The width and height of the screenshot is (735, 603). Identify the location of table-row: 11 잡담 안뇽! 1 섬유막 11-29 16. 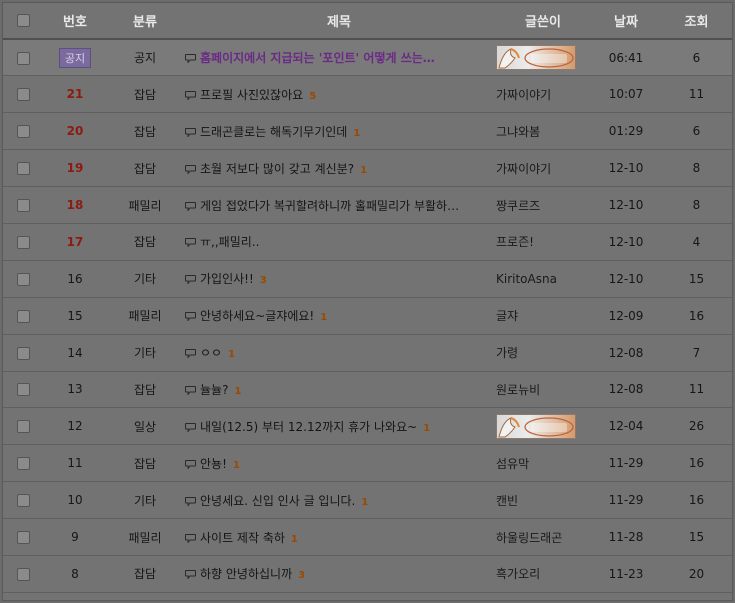
(367, 463).